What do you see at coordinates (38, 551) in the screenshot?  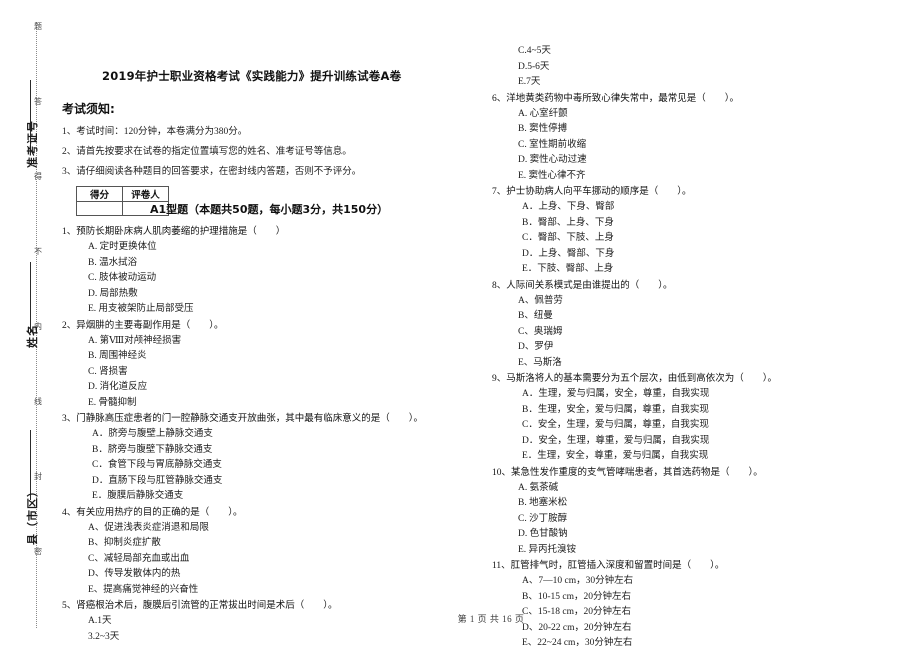 I see `seal-char: 密` at bounding box center [38, 551].